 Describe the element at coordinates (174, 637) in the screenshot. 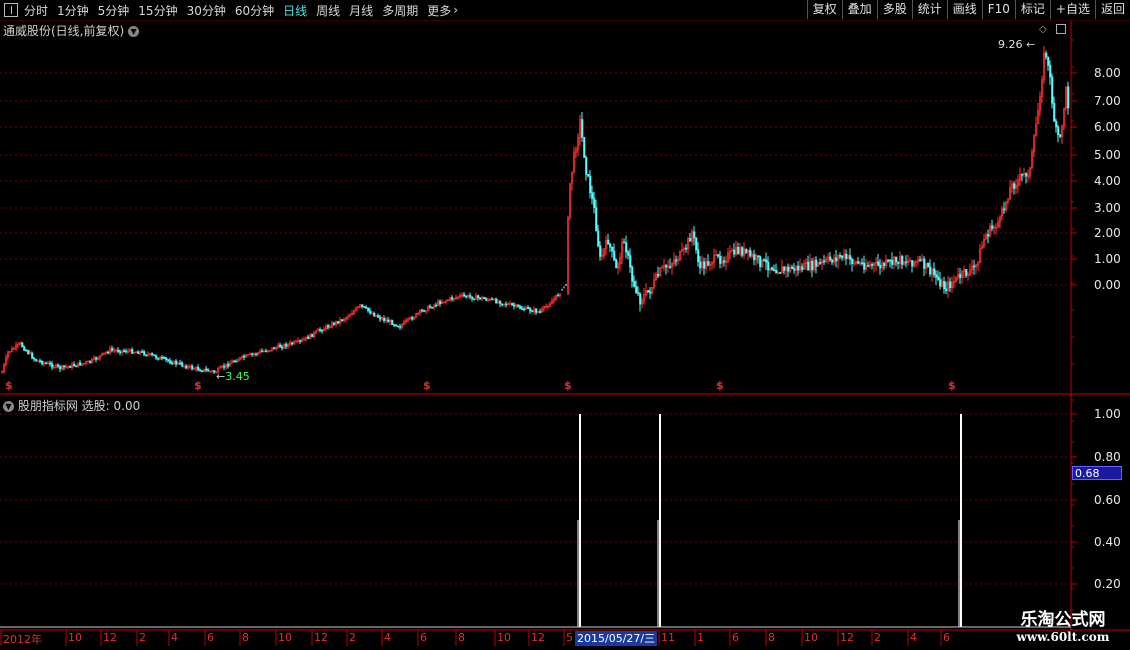

I see `date-axis-label: 4` at that location.